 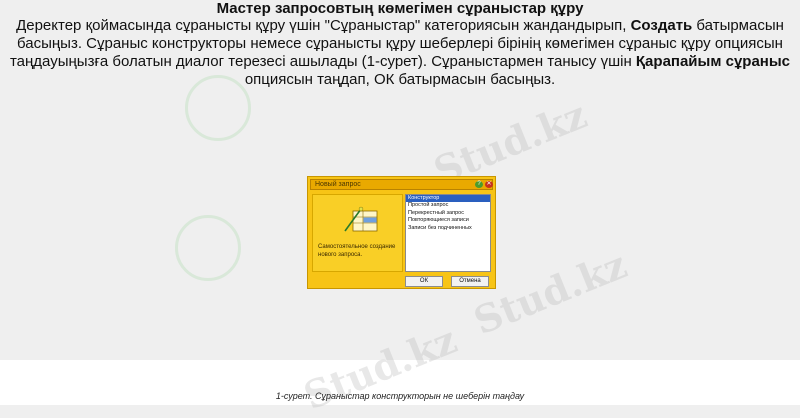 What do you see at coordinates (489, 184) in the screenshot?
I see `close-icon: ✕` at bounding box center [489, 184].